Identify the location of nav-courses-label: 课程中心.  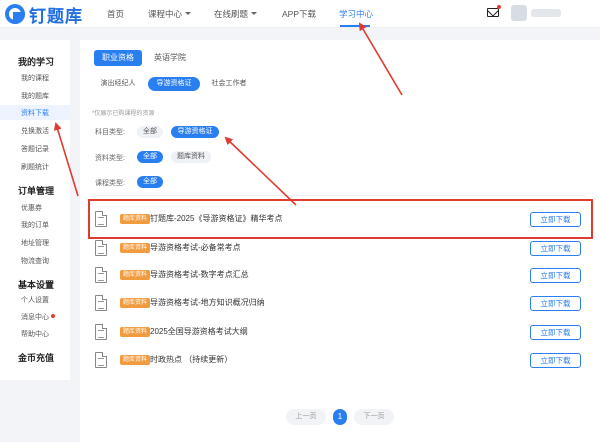
(165, 14).